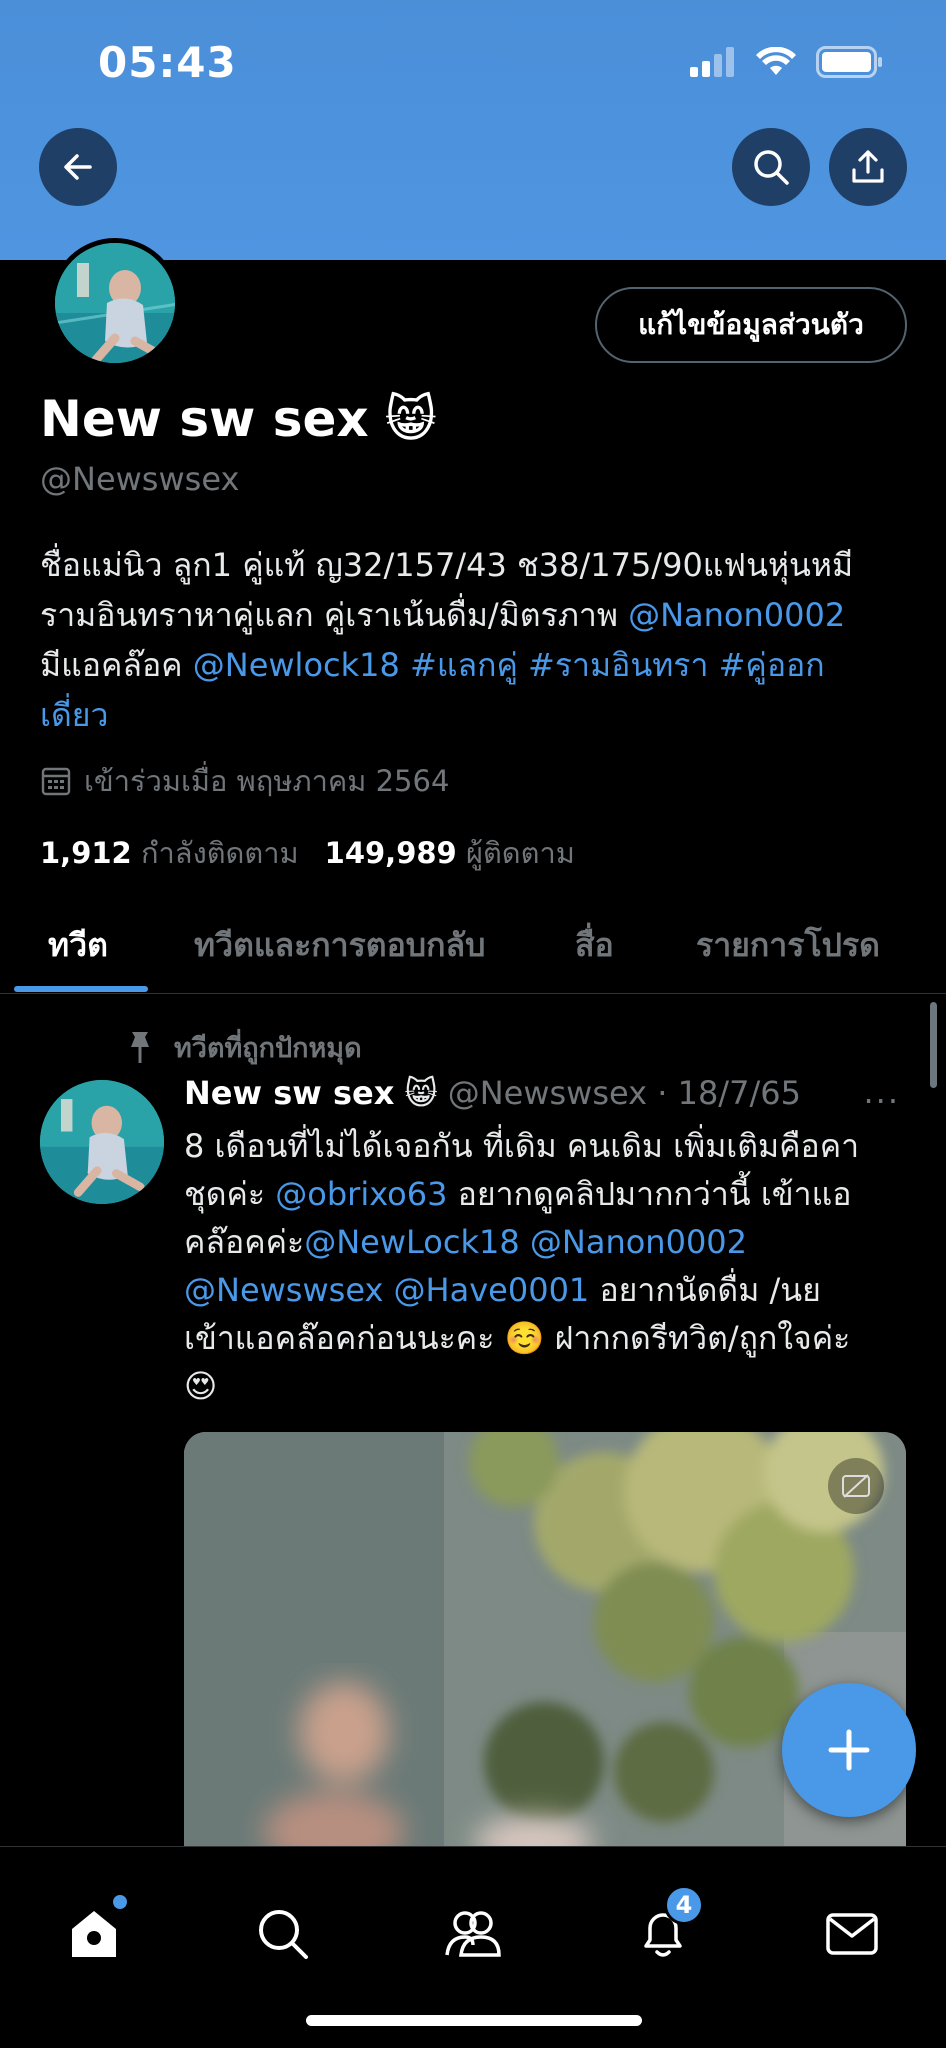 Image resolution: width=946 pixels, height=2048 pixels. What do you see at coordinates (167, 62) in the screenshot?
I see `status-time: 05:43` at bounding box center [167, 62].